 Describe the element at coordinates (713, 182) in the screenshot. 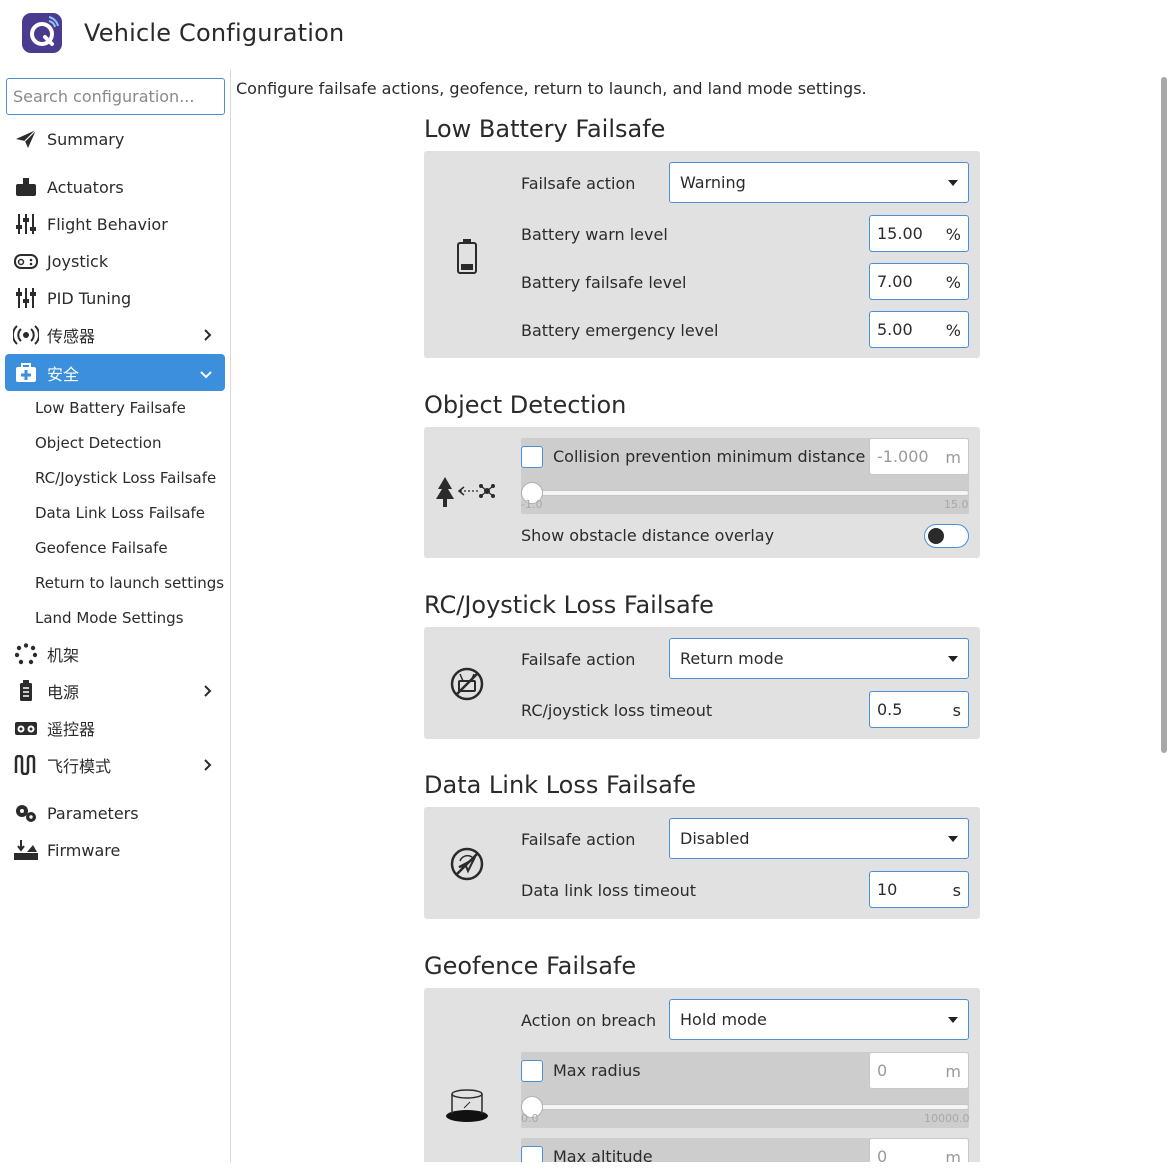

I see `dropdown-value: Warning` at that location.